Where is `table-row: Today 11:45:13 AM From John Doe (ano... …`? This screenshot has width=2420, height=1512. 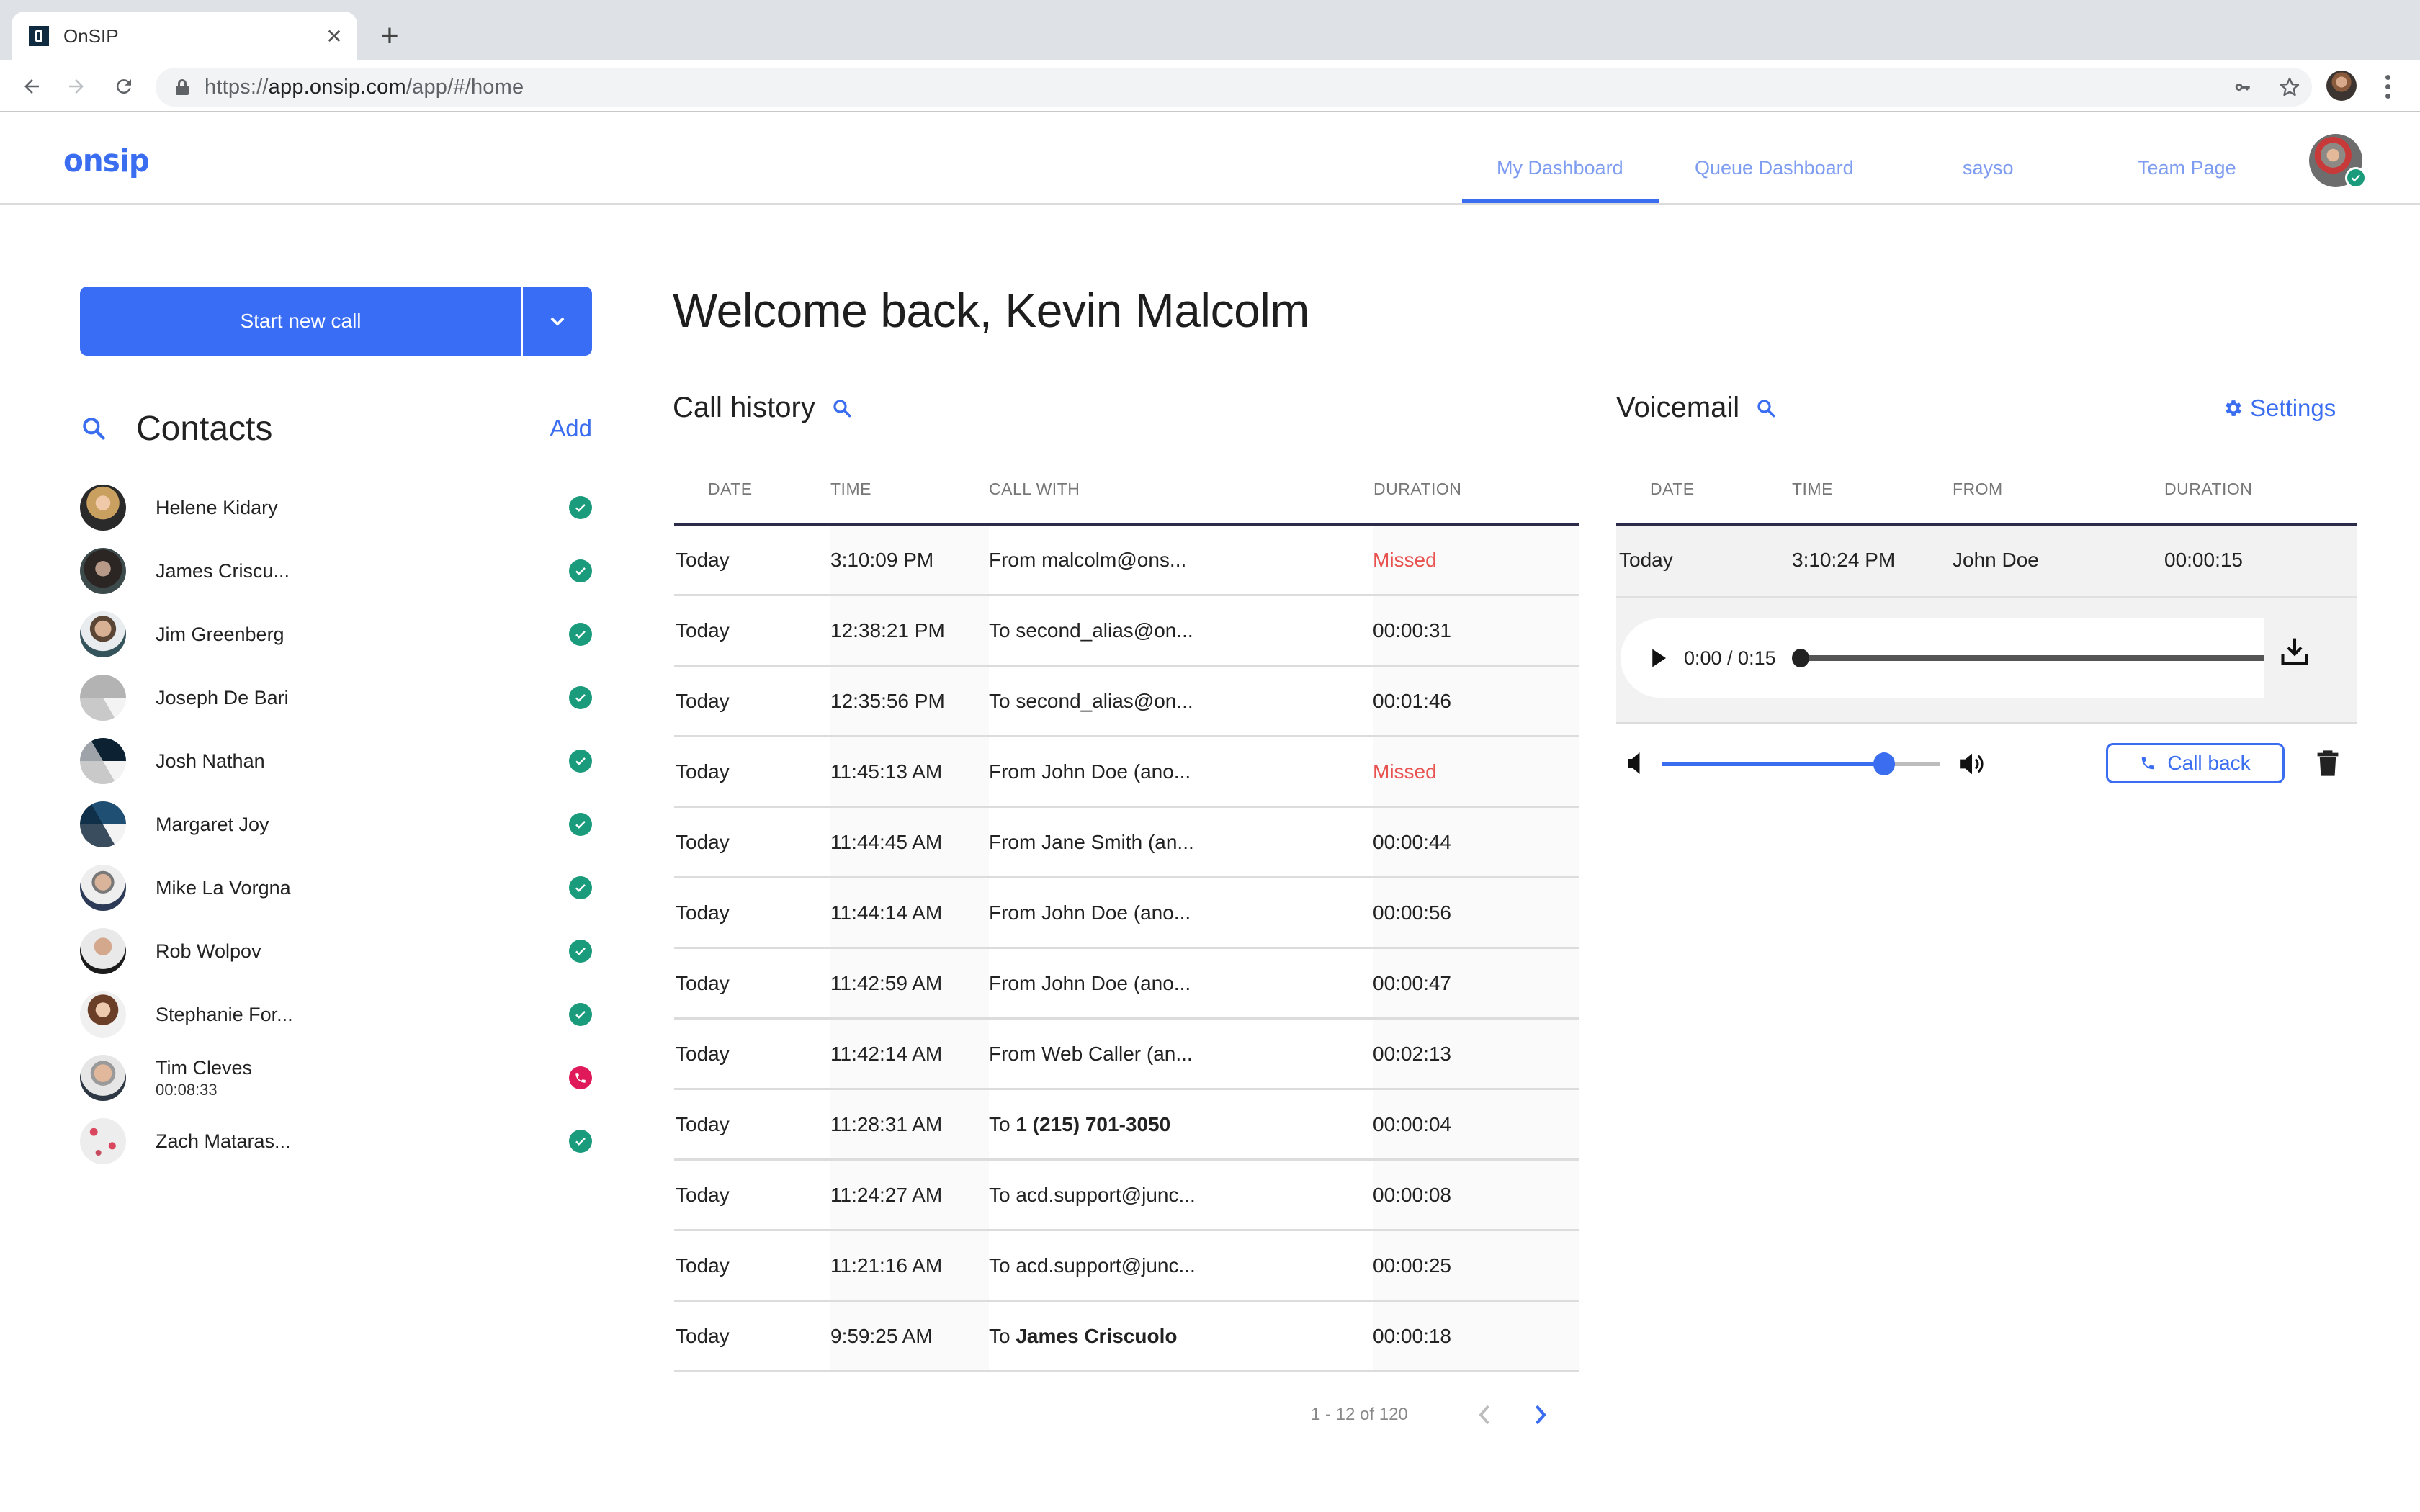 table-row: Today 11:45:13 AM From John Doe (ano... … is located at coordinates (1126, 772).